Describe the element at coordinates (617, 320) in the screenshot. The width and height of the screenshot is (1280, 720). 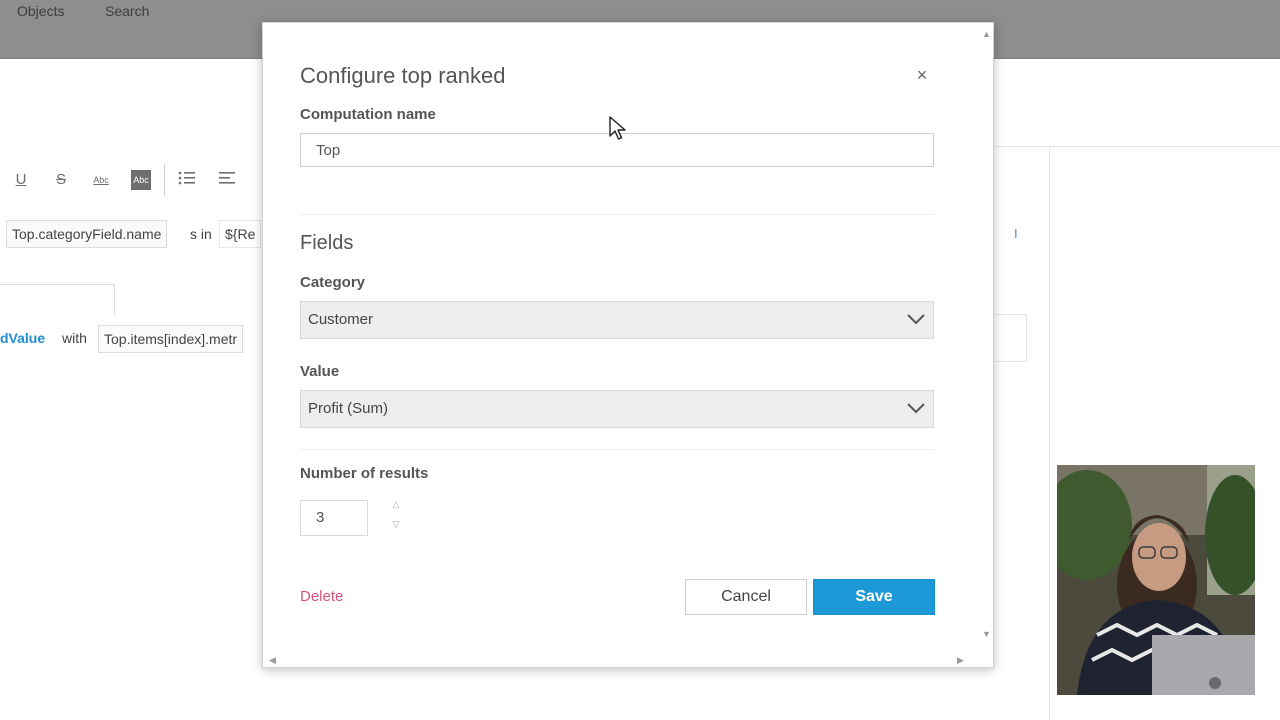
I see `category-select: Customer` at that location.